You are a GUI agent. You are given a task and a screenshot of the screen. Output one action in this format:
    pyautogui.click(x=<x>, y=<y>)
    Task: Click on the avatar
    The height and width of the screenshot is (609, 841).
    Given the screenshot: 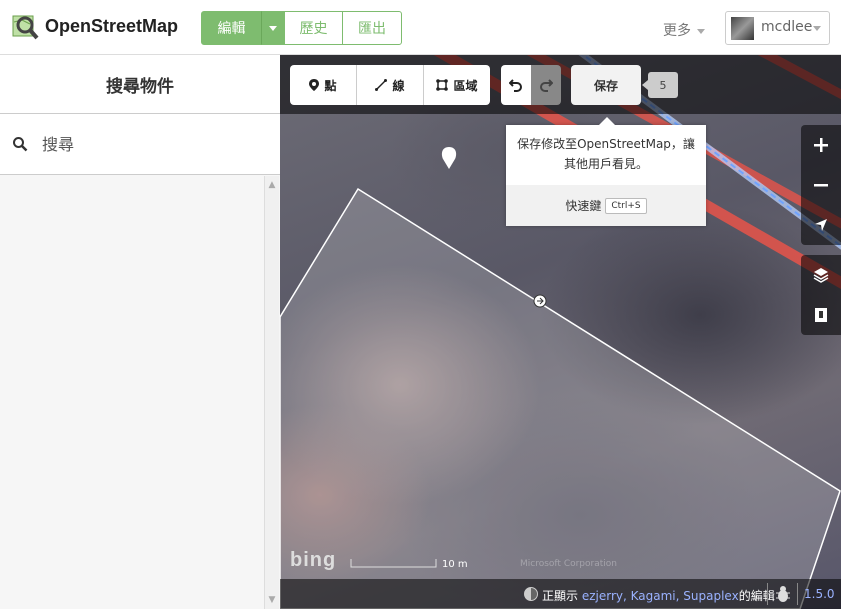 What is the action you would take?
    pyautogui.click(x=742, y=28)
    